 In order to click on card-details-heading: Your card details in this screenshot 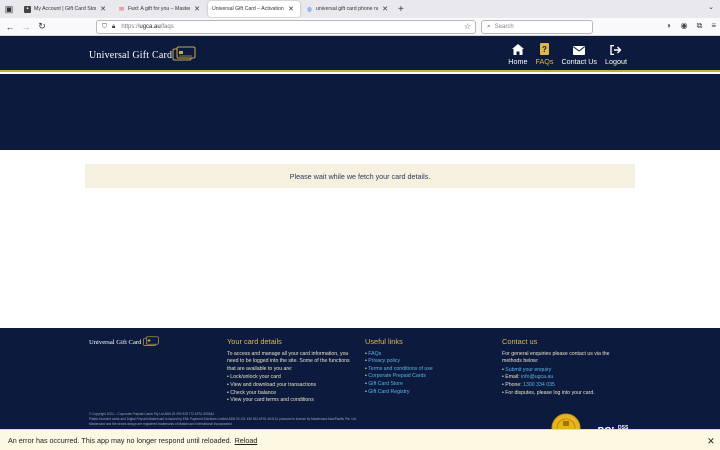, I will do `click(254, 341)`.